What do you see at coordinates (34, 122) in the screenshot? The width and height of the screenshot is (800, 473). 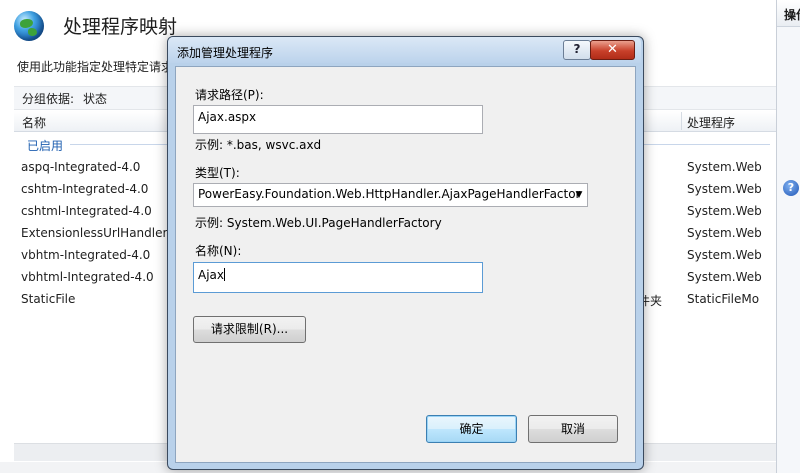 I see `column-header-name: 名称` at bounding box center [34, 122].